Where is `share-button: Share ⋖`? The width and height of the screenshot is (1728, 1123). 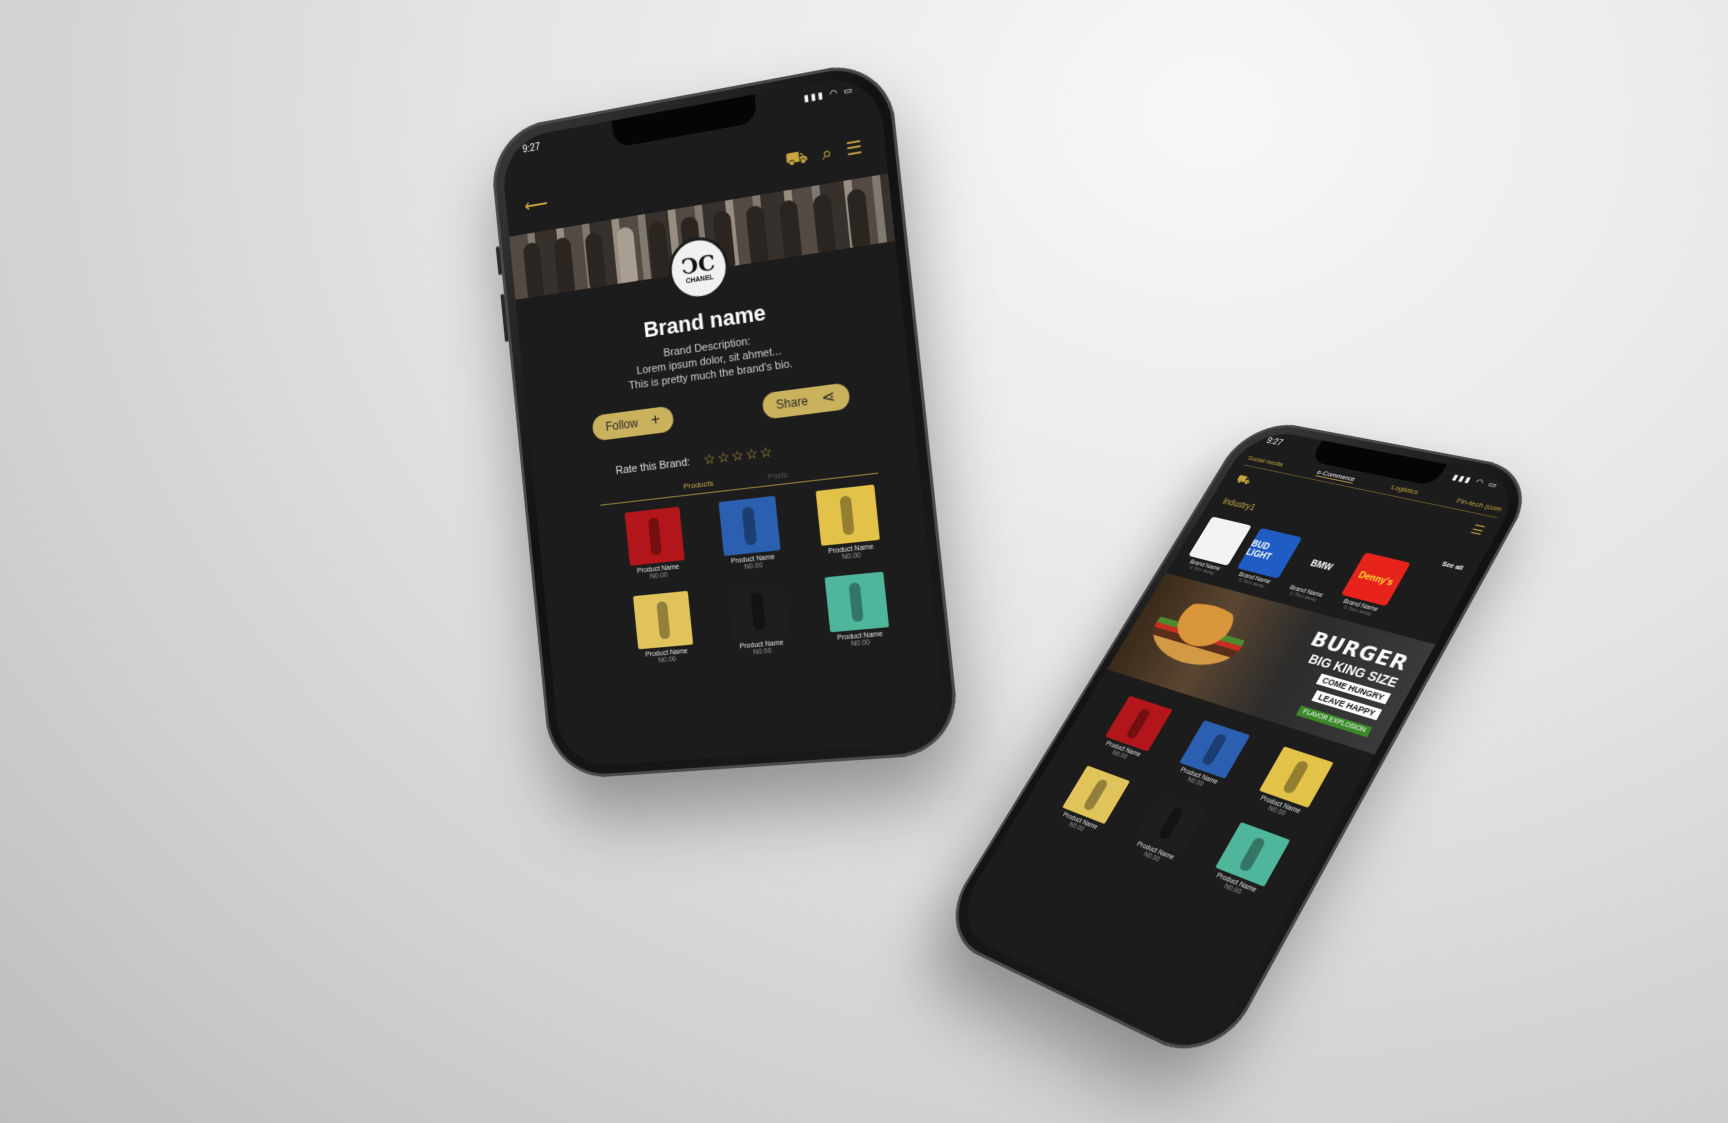
share-button: Share ⋖ is located at coordinates (806, 401).